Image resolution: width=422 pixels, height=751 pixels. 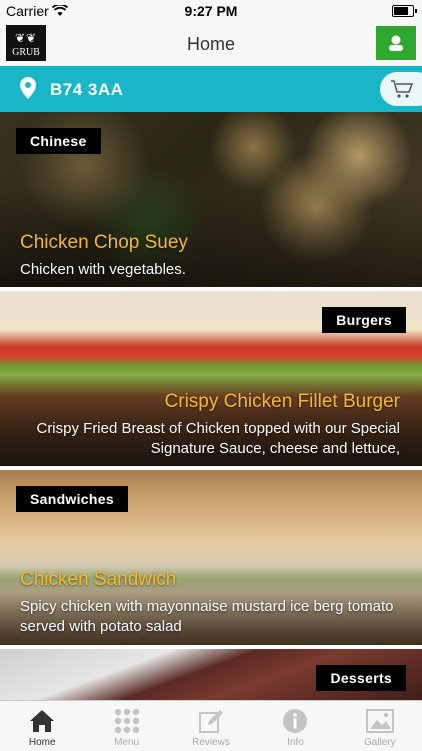 I want to click on navigation-bar: ❦❦ GRUB Home, so click(x=211, y=44).